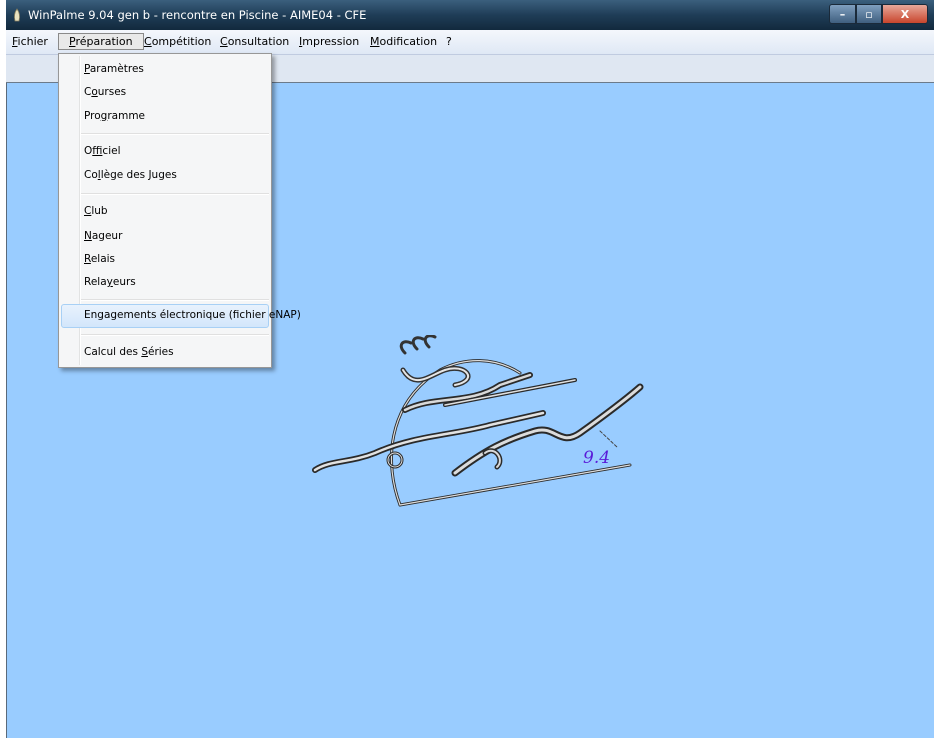  Describe the element at coordinates (99, 259) in the screenshot. I see `menu-item-relais: Relais` at that location.